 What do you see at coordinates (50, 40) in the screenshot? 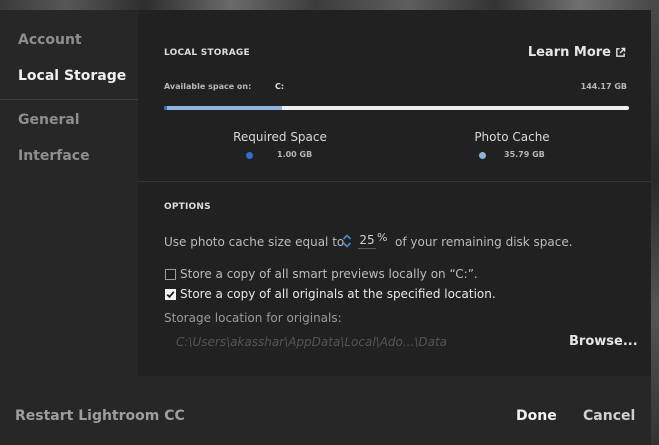
I see `sidebar-item-account: Account` at bounding box center [50, 40].